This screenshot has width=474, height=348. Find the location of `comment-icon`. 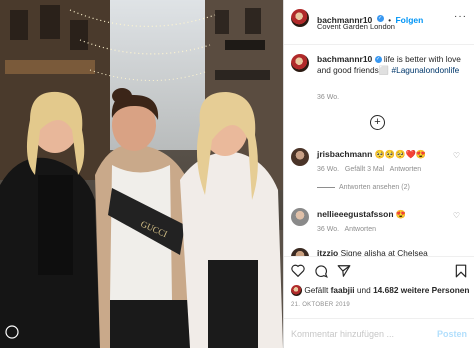

comment-icon is located at coordinates (321, 273).